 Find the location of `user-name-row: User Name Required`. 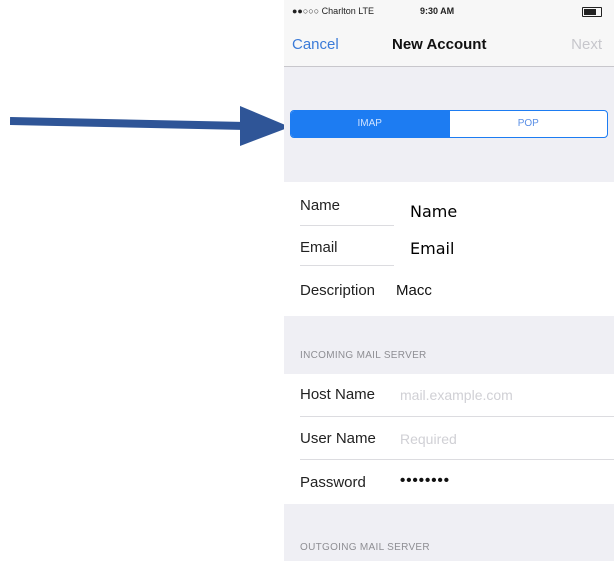

user-name-row: User Name Required is located at coordinates (449, 438).